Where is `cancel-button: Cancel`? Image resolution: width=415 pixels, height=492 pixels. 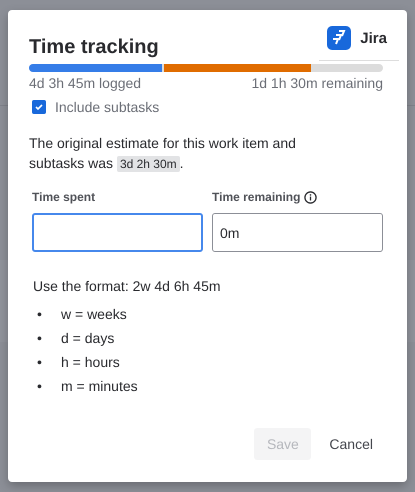 cancel-button: Cancel is located at coordinates (351, 444).